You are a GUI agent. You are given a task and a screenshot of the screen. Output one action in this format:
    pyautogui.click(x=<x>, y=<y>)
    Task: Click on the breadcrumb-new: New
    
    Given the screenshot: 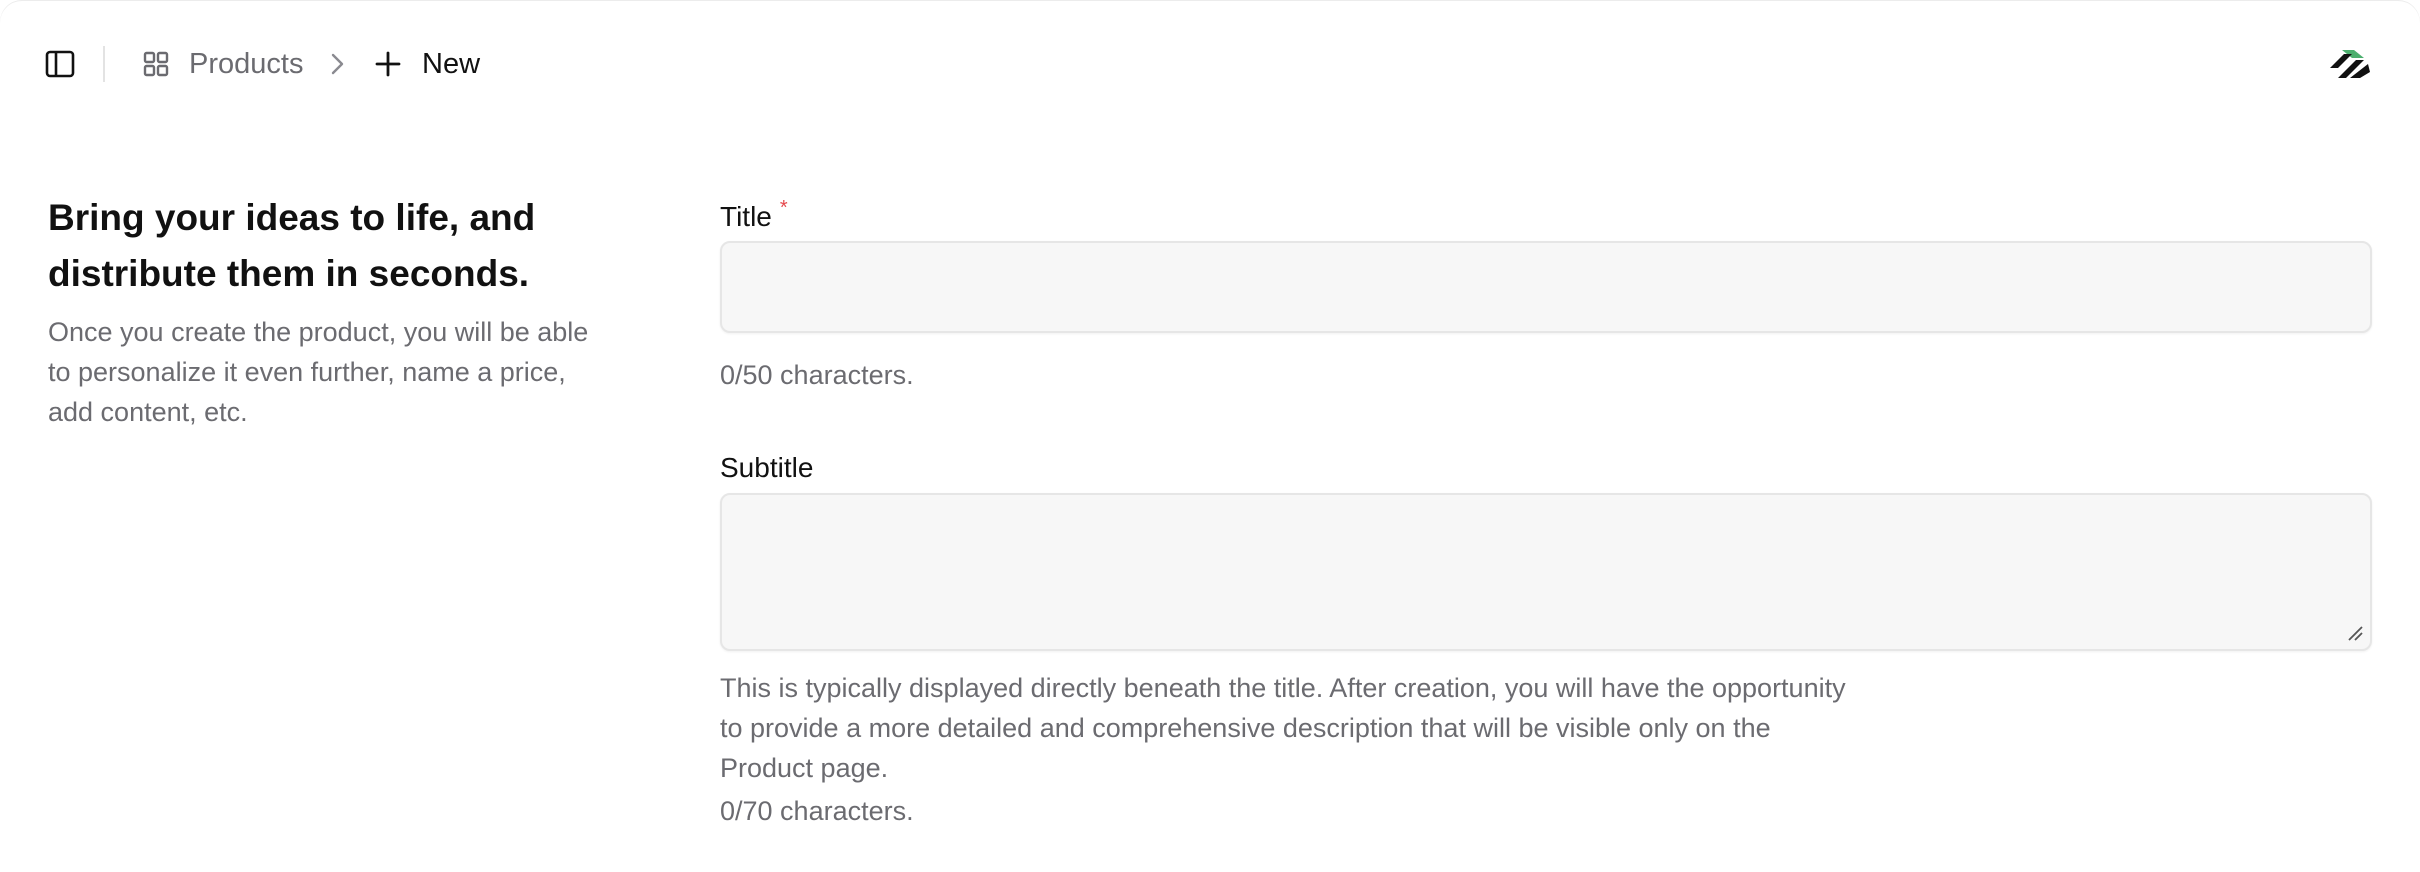 What is the action you would take?
    pyautogui.click(x=427, y=64)
    